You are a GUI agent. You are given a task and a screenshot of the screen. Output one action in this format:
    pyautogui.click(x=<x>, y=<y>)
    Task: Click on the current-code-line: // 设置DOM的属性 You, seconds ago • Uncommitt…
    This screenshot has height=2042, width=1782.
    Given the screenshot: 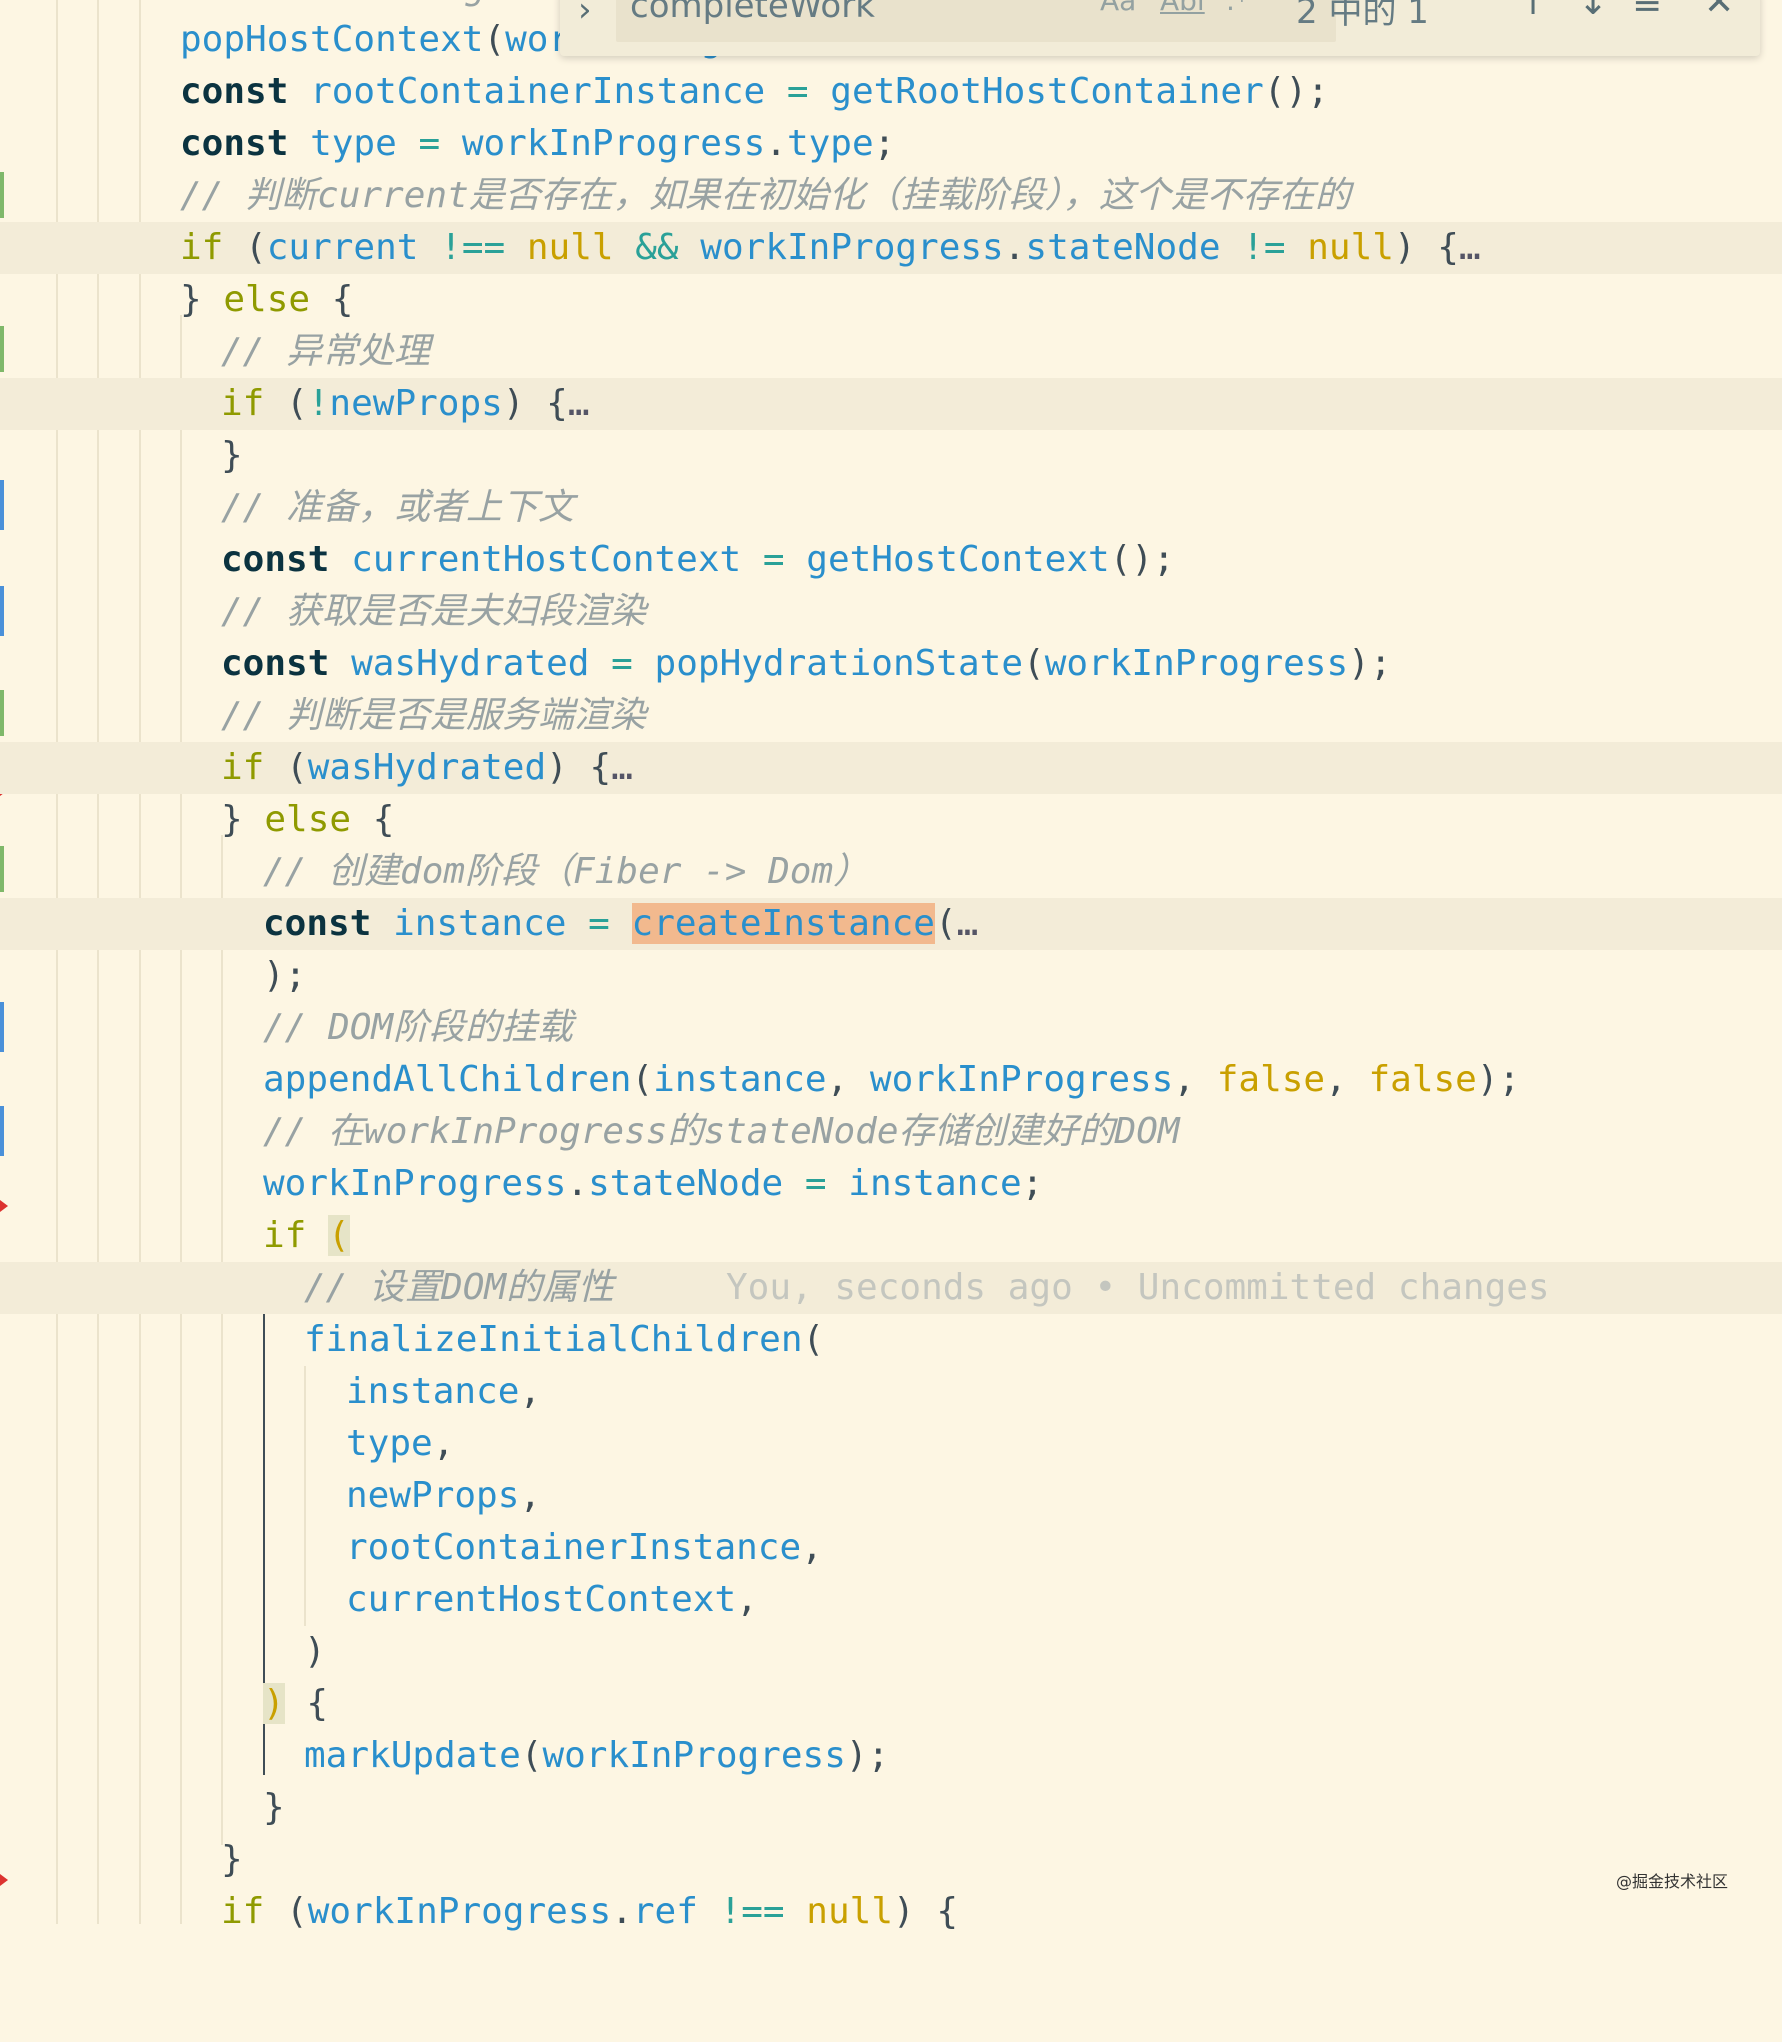 What is the action you would take?
    pyautogui.click(x=891, y=1288)
    